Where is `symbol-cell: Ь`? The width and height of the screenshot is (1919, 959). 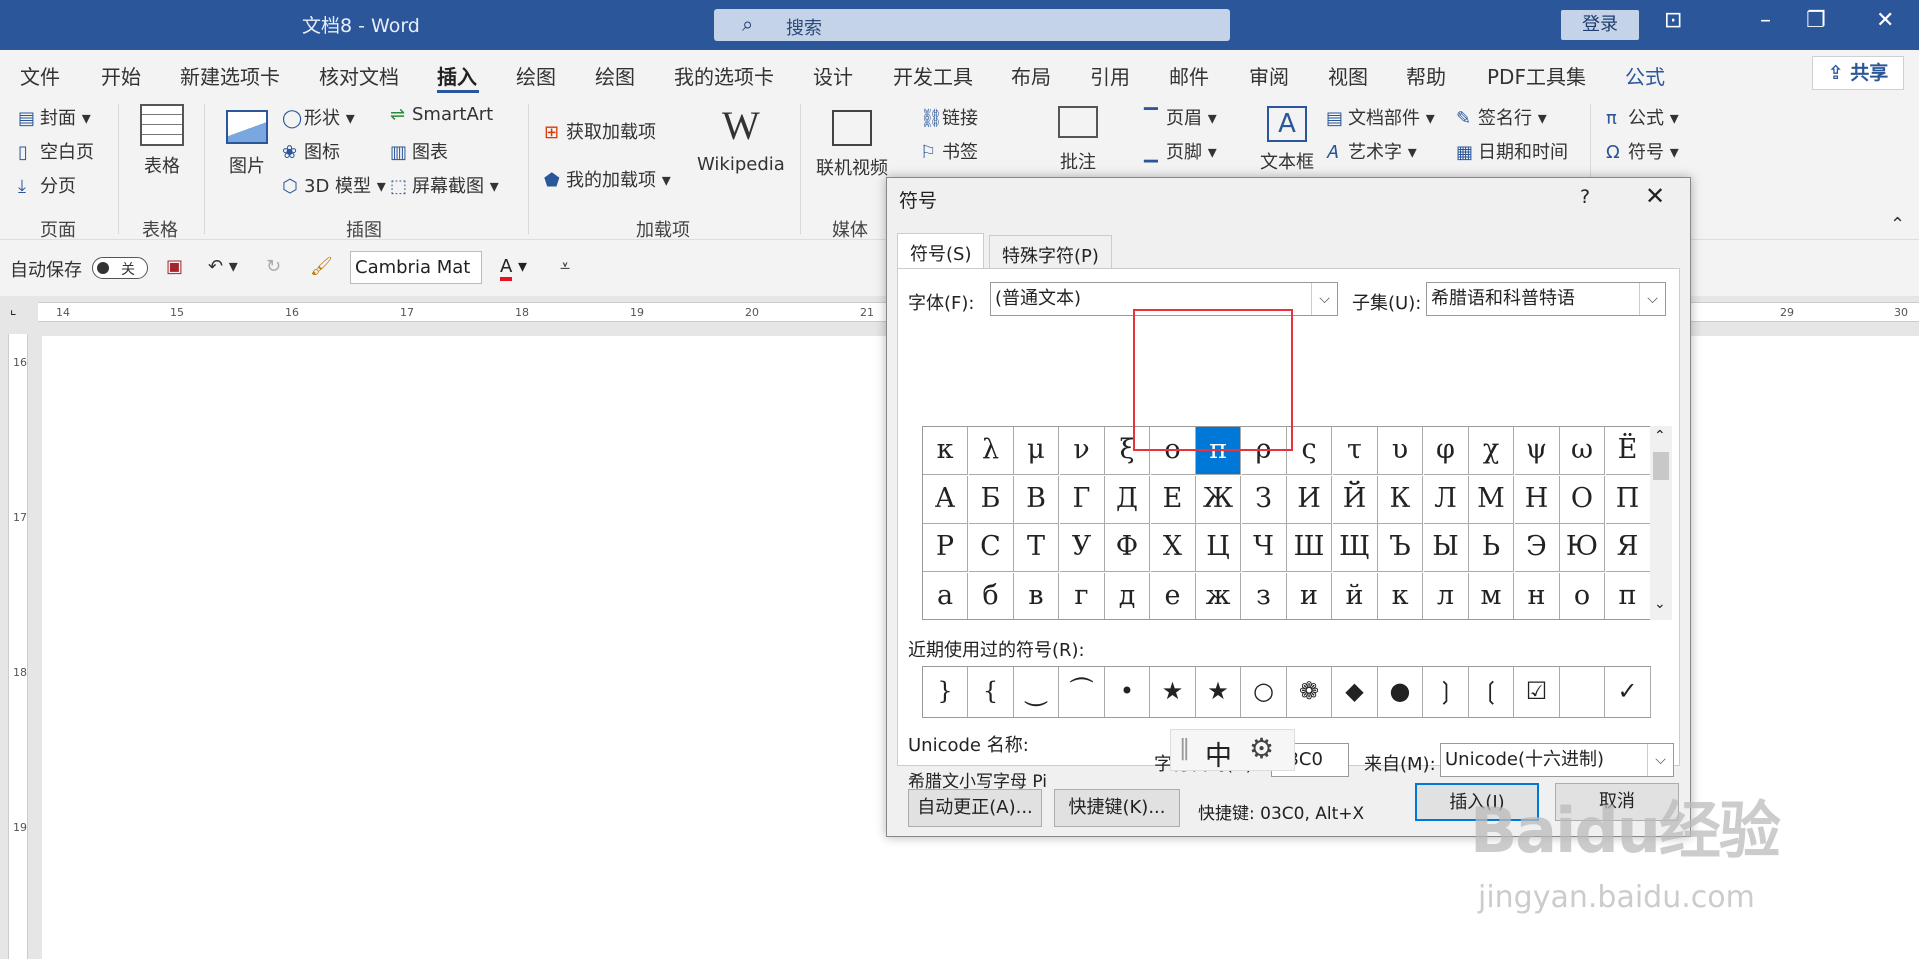
symbol-cell: Ь is located at coordinates (1491, 548).